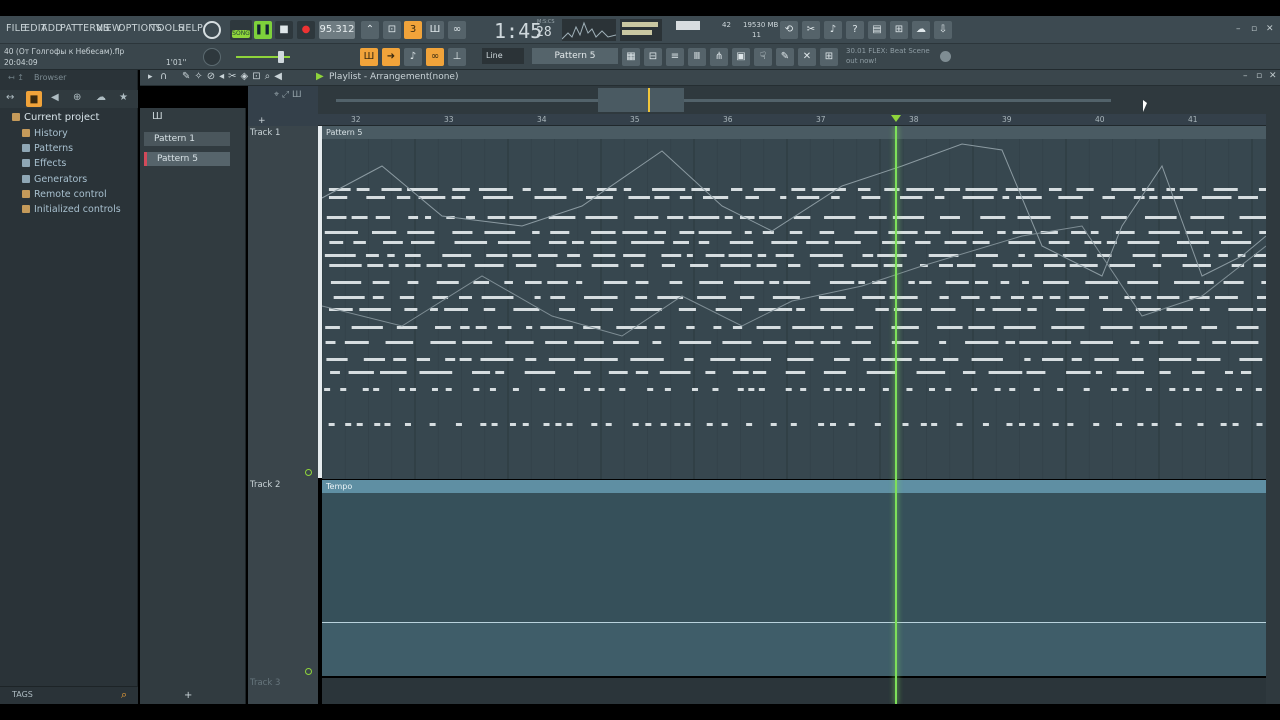 Image resolution: width=1280 pixels, height=720 pixels. I want to click on tempo-display: 95.312, so click(337, 30).